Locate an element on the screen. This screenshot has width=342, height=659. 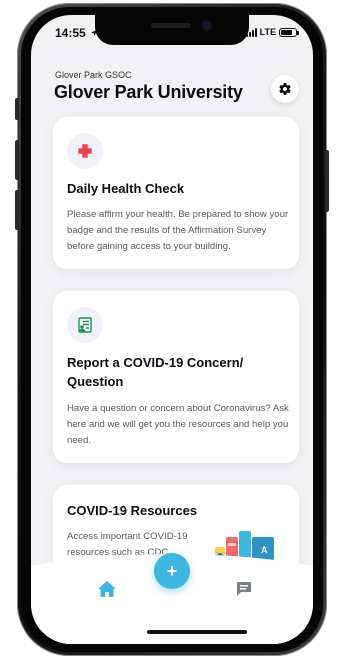
add-button: + is located at coordinates (172, 571).